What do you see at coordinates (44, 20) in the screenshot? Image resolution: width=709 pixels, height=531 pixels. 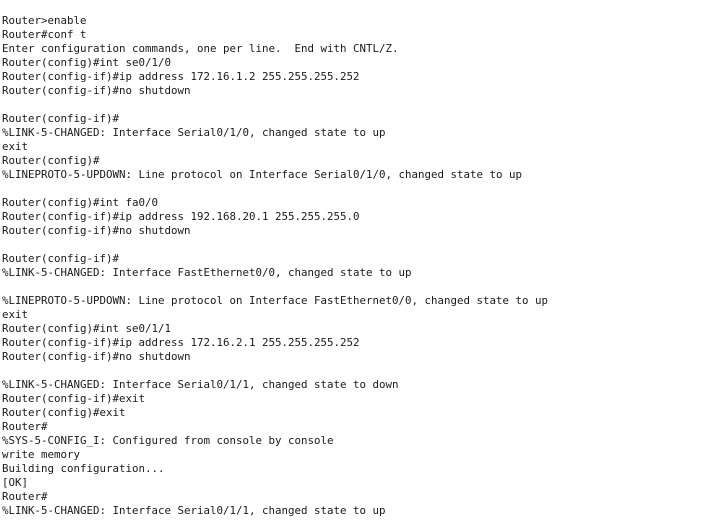 I see `terminal-line: Router>enable` at bounding box center [44, 20].